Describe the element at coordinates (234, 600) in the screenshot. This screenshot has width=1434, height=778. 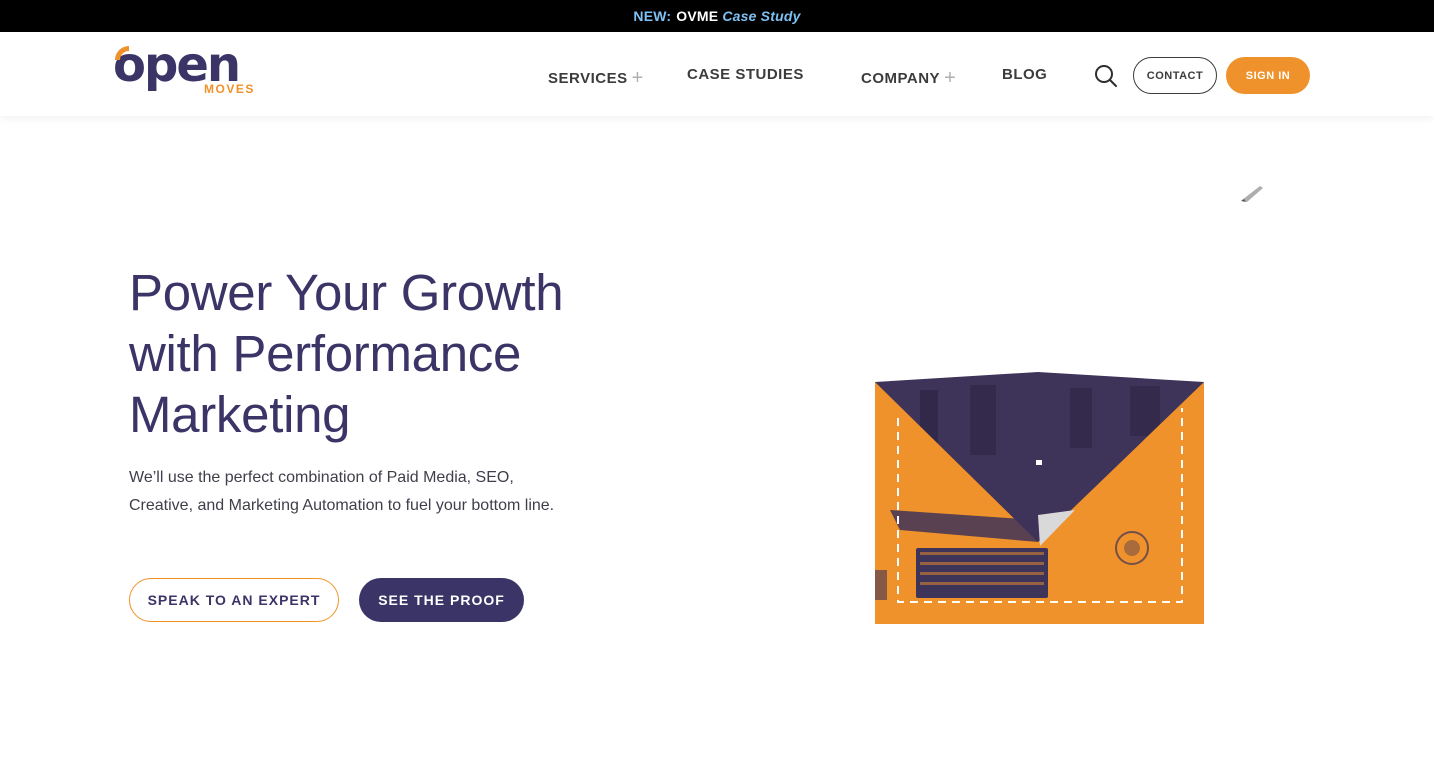
I see `speak-to-expert-button: SPEAK TO AN EXPERT` at that location.